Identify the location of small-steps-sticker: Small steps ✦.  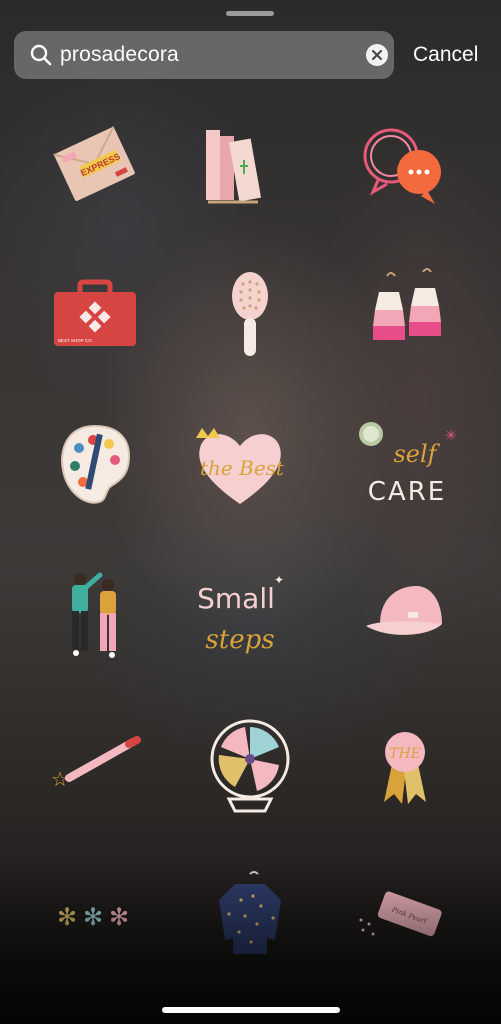
(240, 615).